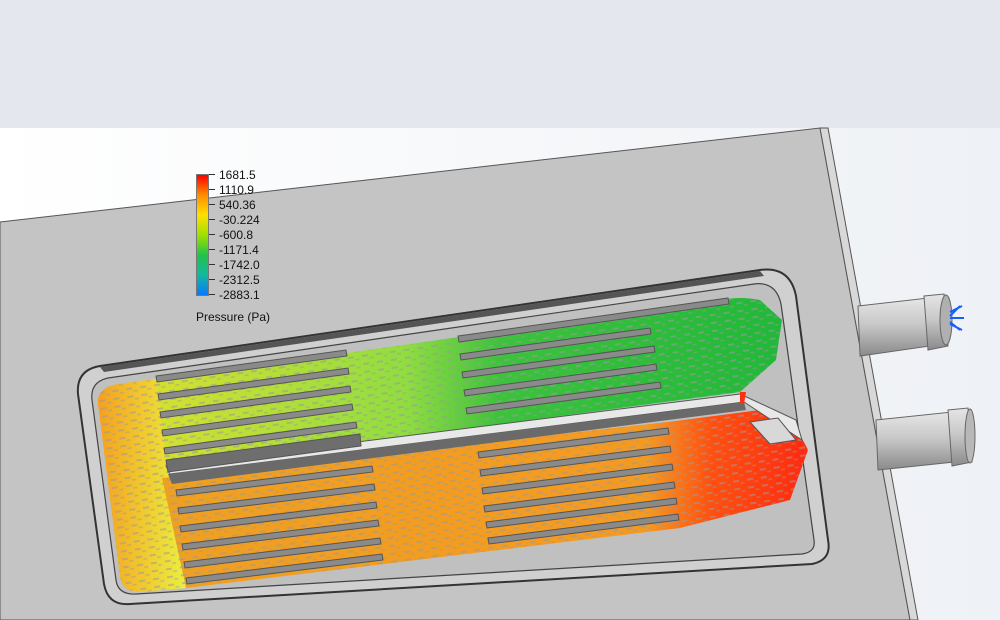 The width and height of the screenshot is (1000, 620). What do you see at coordinates (239, 250) in the screenshot?
I see `legend-label: -1171.4` at bounding box center [239, 250].